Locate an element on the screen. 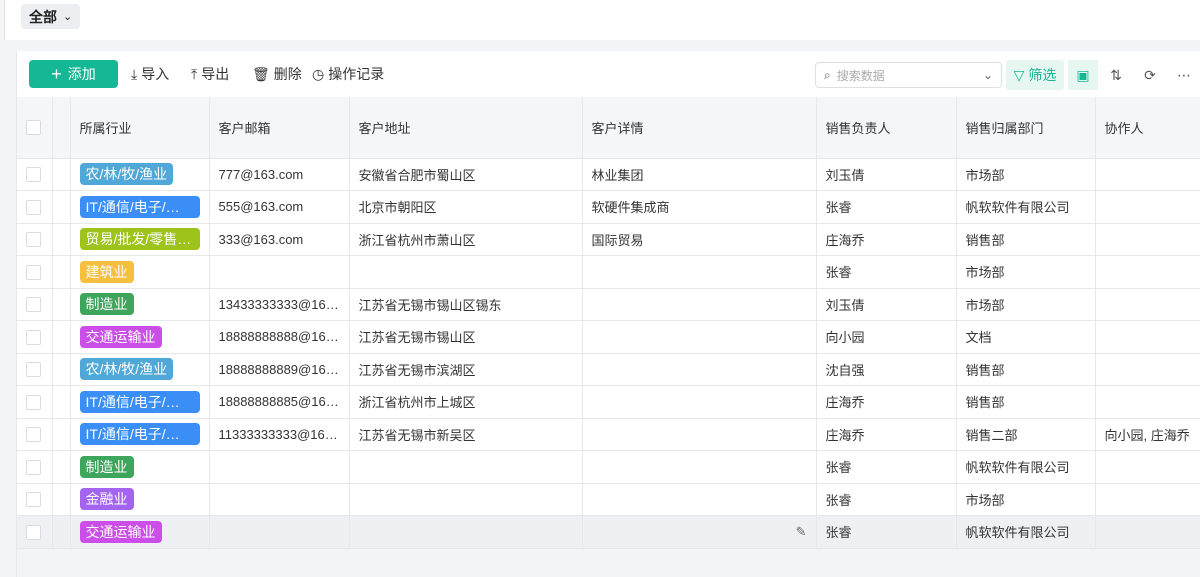 The width and height of the screenshot is (1200, 577). detail-cell: 国际贸易 is located at coordinates (699, 239).